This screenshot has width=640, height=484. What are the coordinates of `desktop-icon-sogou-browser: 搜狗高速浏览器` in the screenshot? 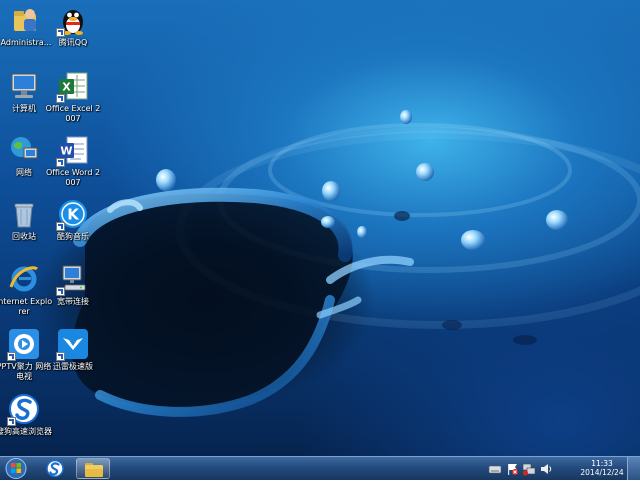 It's located at (26, 415).